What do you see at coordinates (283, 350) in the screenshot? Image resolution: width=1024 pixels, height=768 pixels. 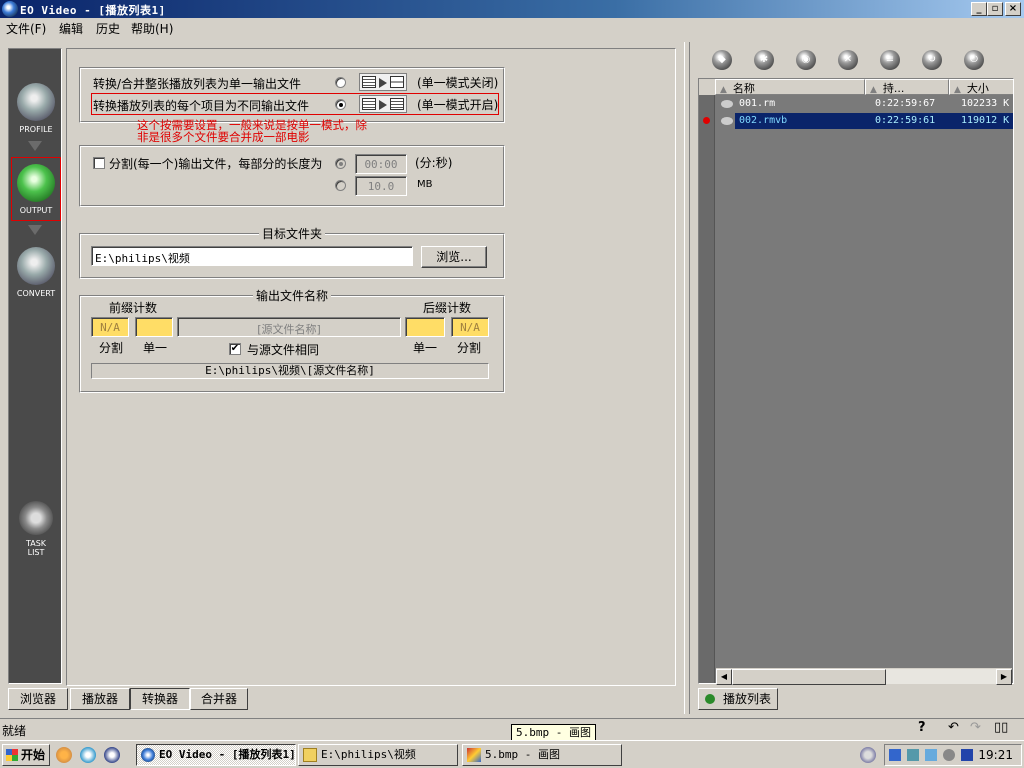 I see `same-as-source-label: 与源文件相同` at bounding box center [283, 350].